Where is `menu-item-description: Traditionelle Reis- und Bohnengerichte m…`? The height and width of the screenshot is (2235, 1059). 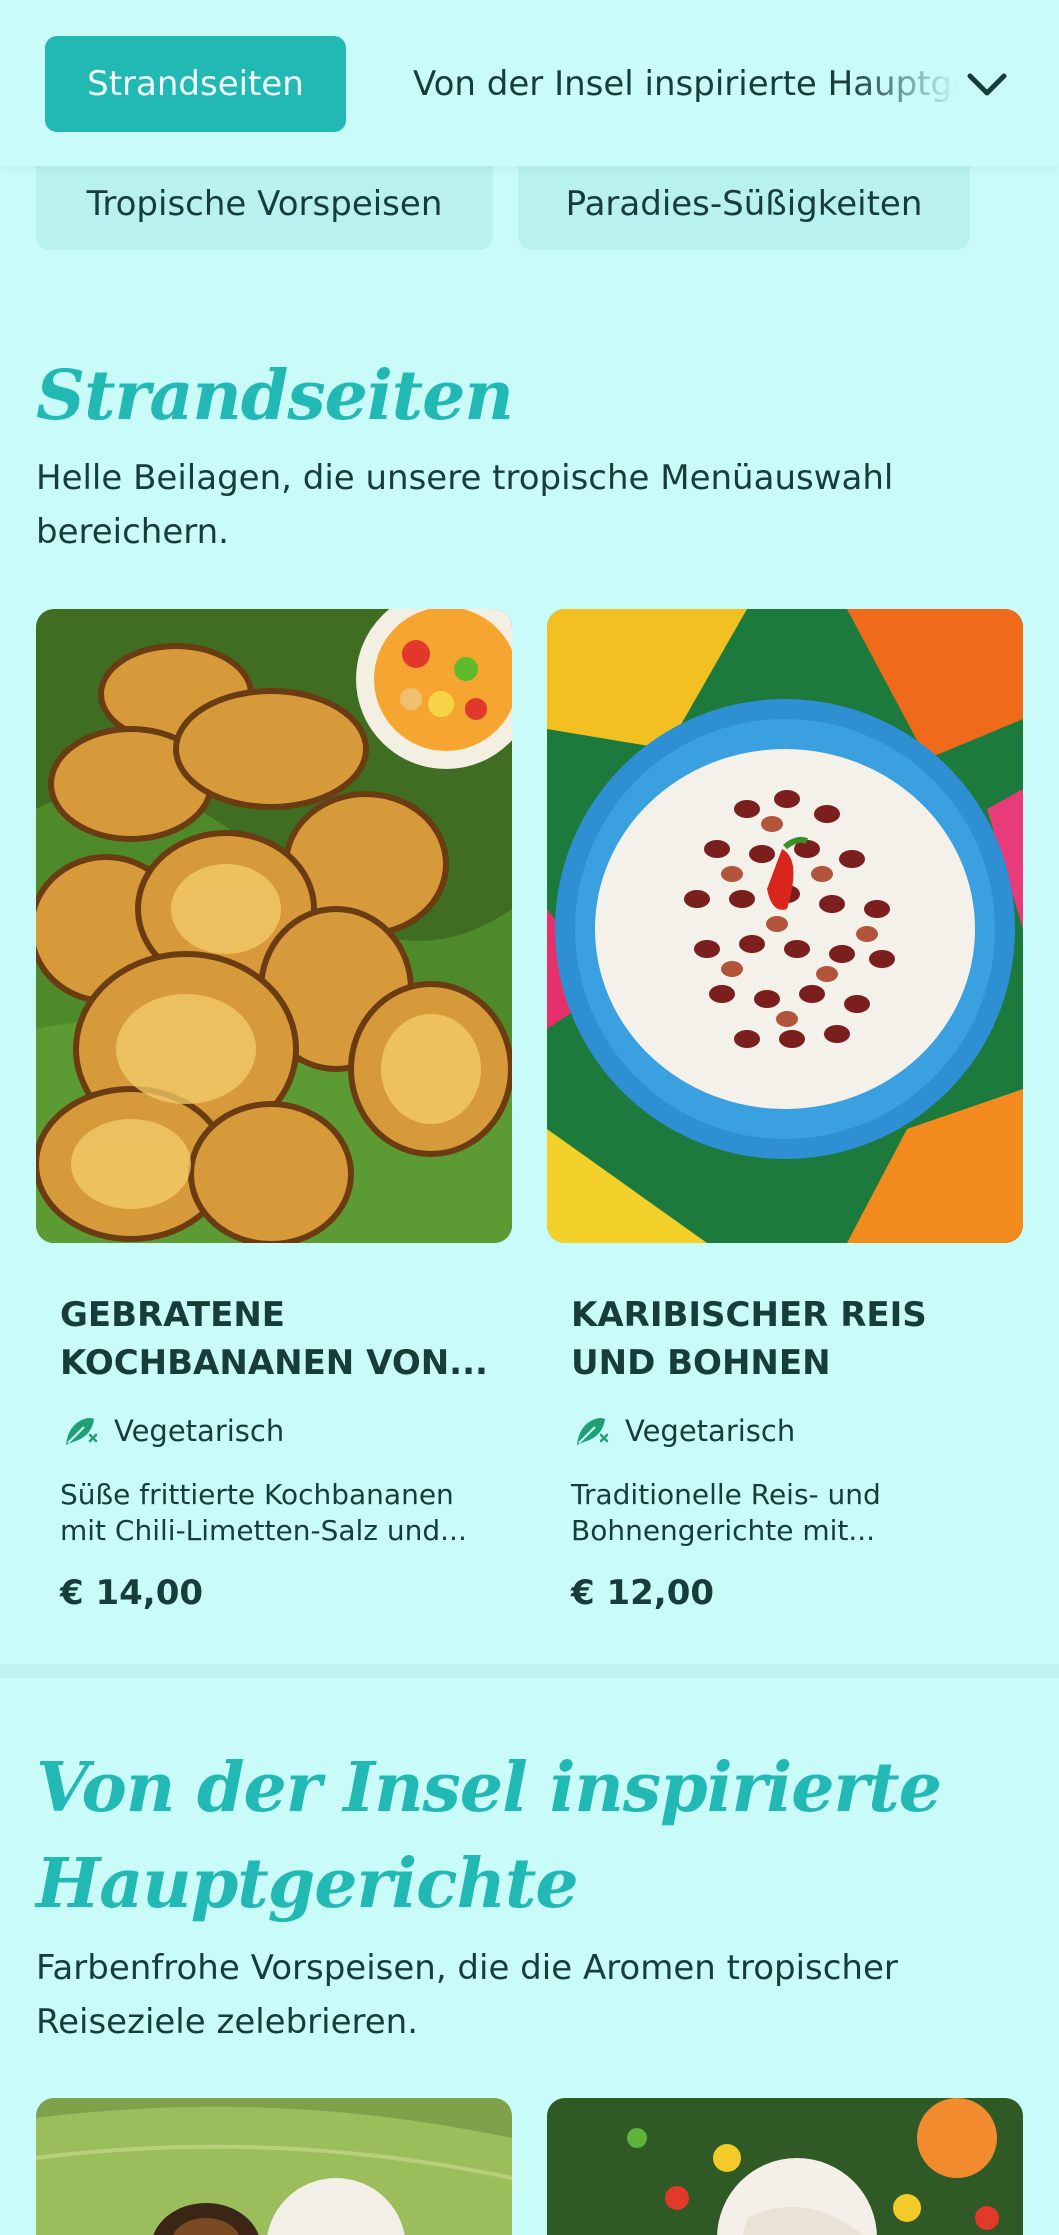
menu-item-description: Traditionelle Reis- und Bohnengerichte m… is located at coordinates (781, 1513).